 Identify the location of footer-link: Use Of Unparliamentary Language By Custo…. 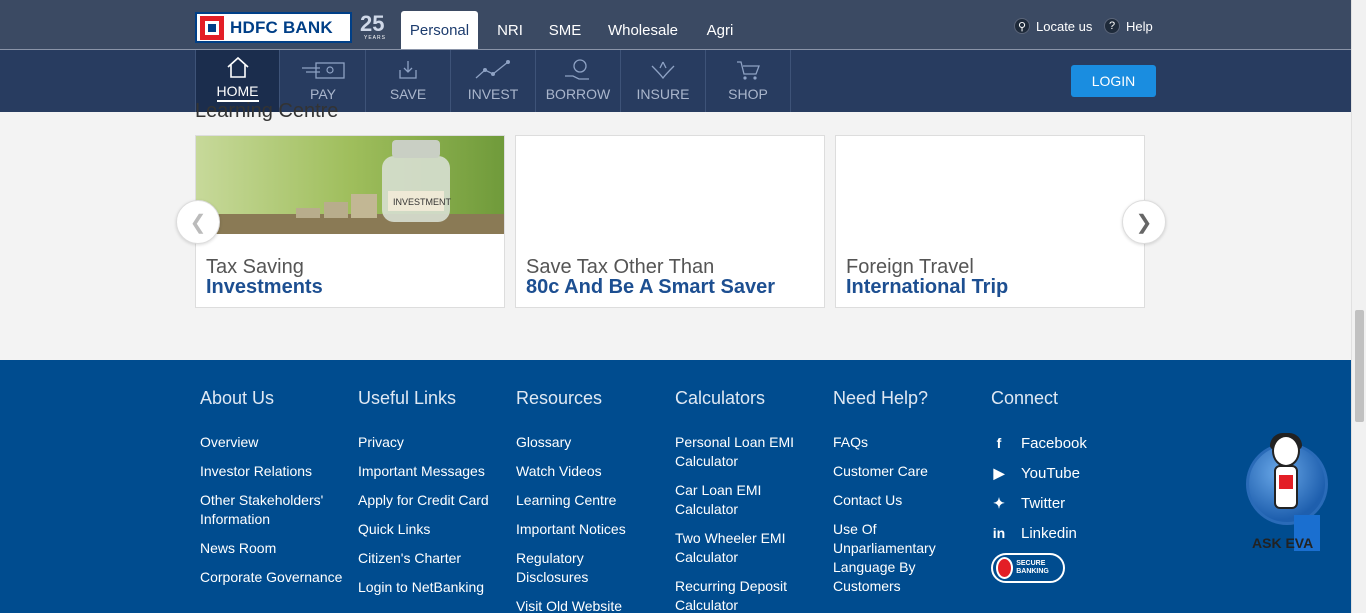
(893, 558).